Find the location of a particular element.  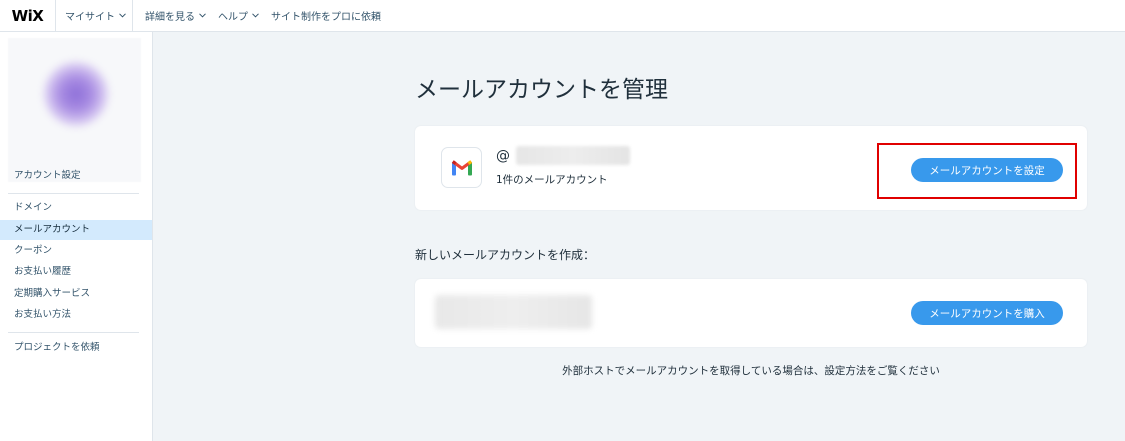

sidebar-item-coupons: クーポン is located at coordinates (76, 251).